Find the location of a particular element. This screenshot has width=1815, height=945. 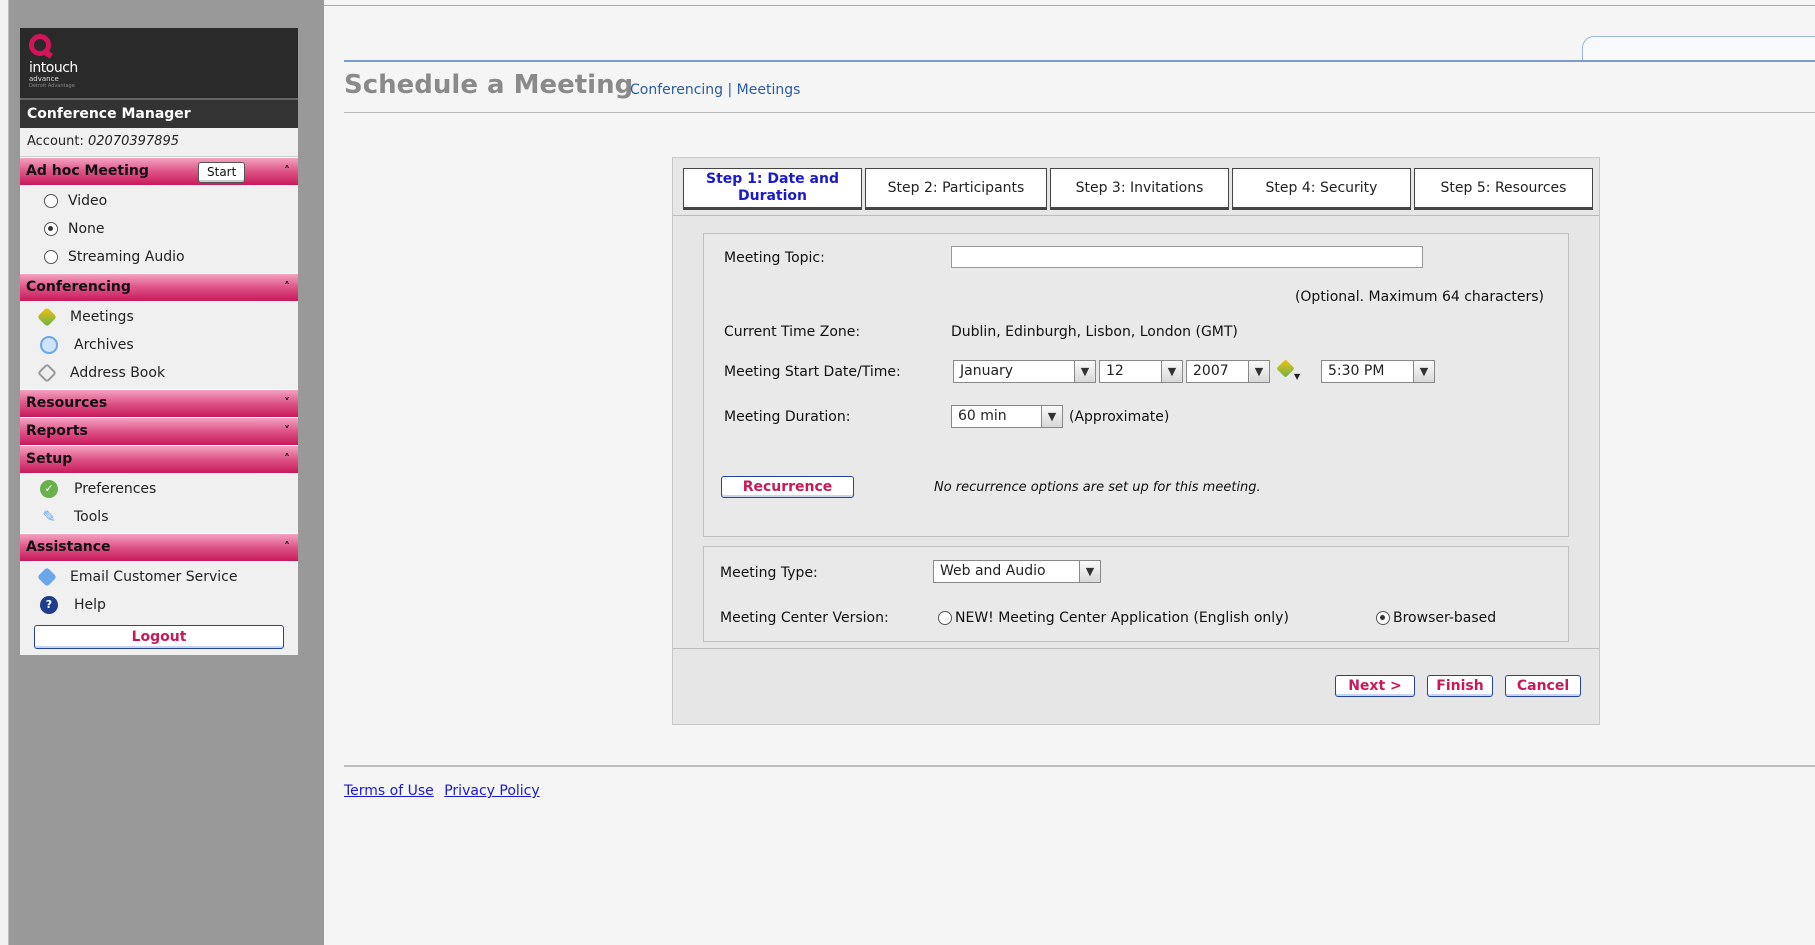

logout-button: Logout is located at coordinates (159, 637).